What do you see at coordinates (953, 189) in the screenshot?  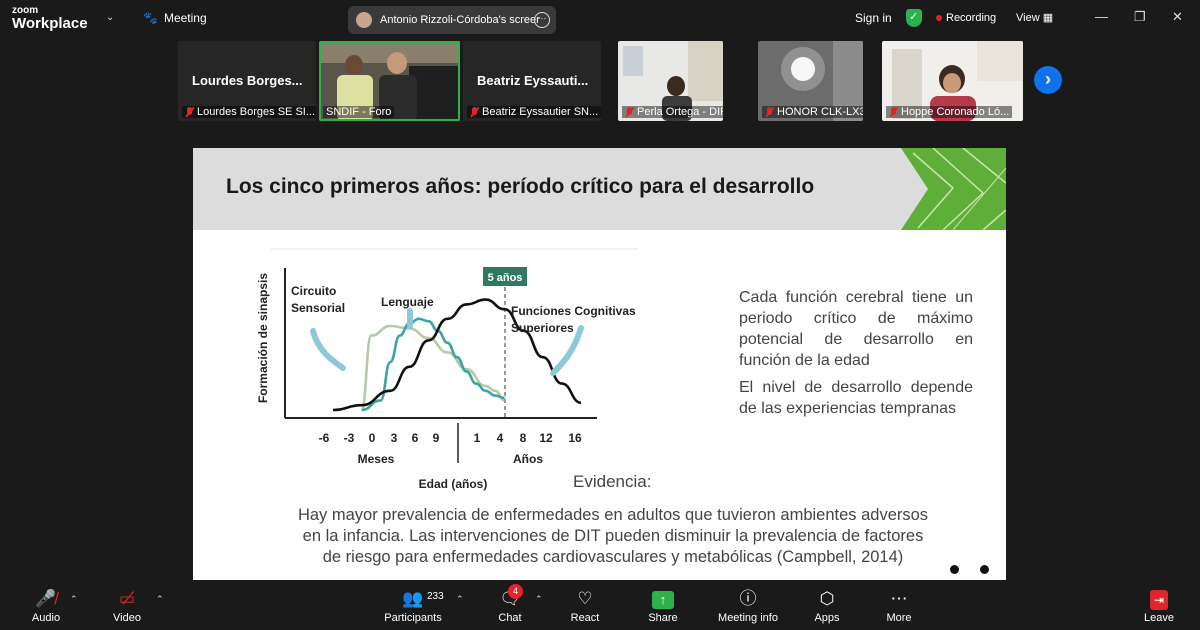 I see `green-corner-decoration` at bounding box center [953, 189].